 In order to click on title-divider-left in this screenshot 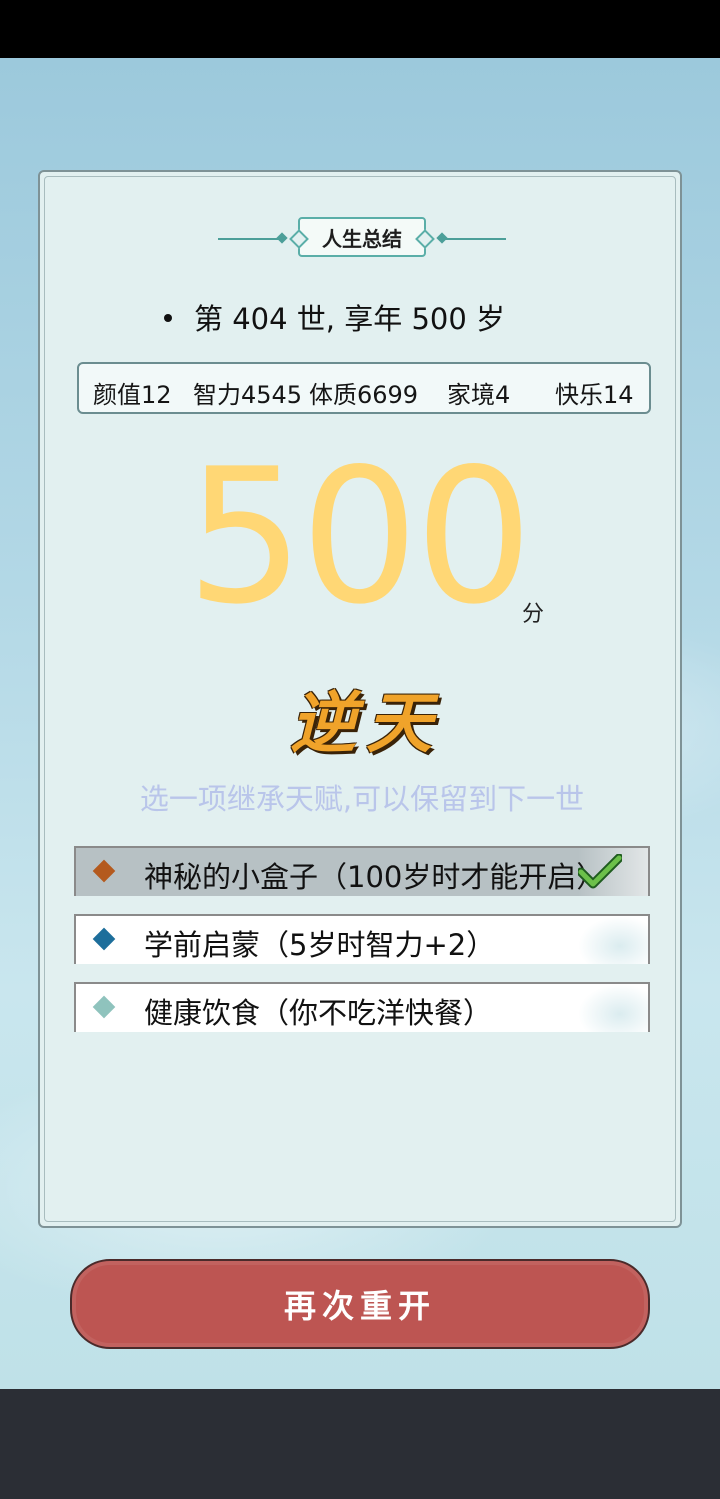, I will do `click(249, 239)`.